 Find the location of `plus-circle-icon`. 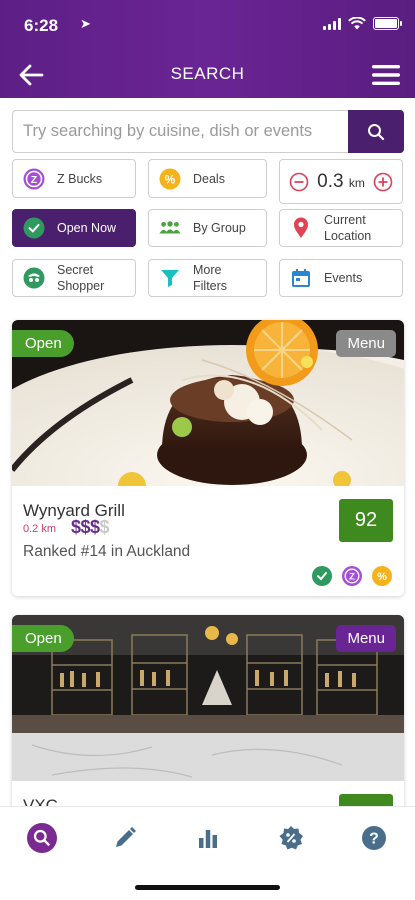

plus-circle-icon is located at coordinates (383, 182).